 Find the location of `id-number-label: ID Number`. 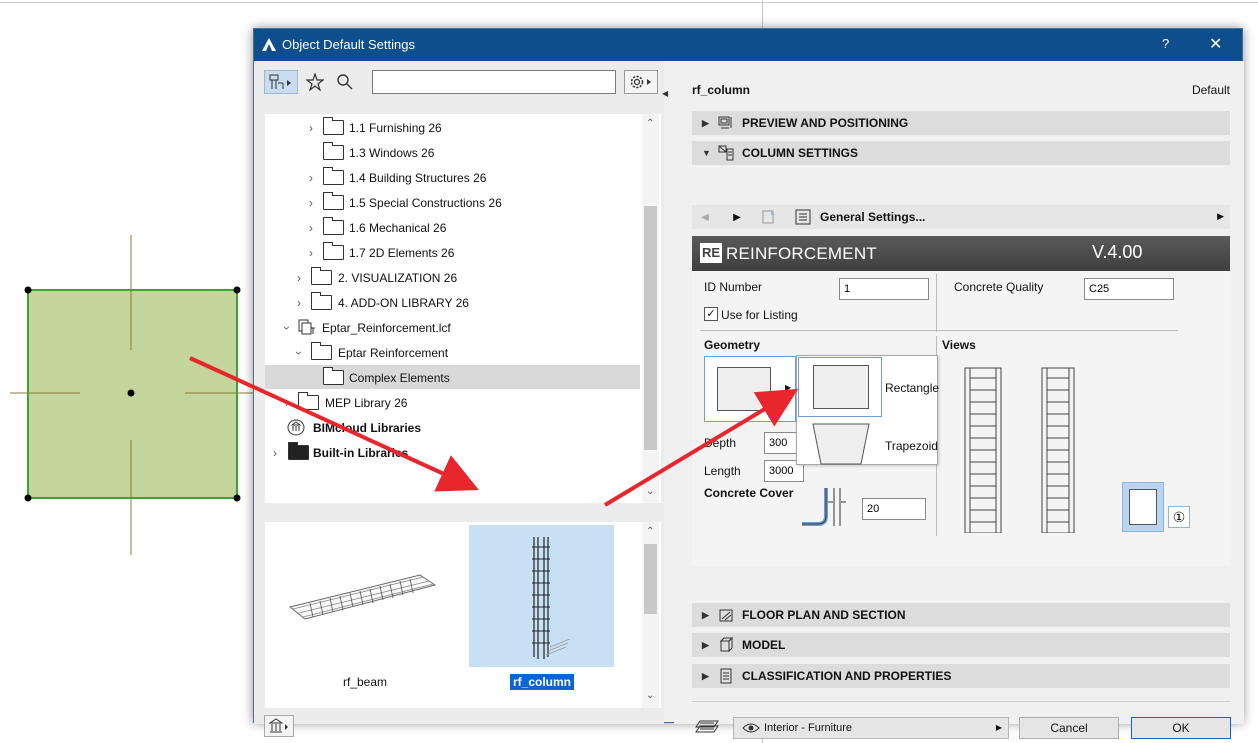

id-number-label: ID Number is located at coordinates (733, 287).